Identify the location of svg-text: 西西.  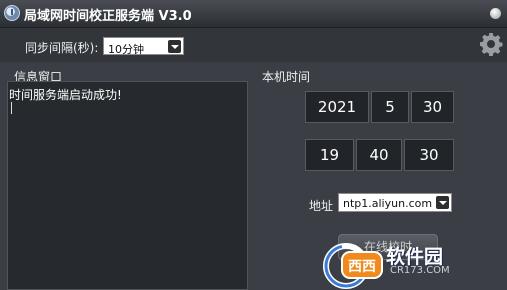
(362, 267).